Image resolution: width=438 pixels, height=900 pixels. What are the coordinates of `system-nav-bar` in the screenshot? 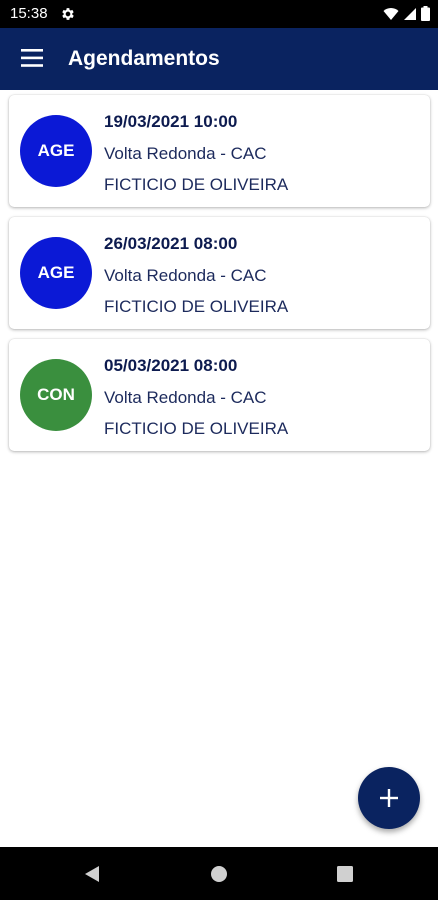 It's located at (219, 873).